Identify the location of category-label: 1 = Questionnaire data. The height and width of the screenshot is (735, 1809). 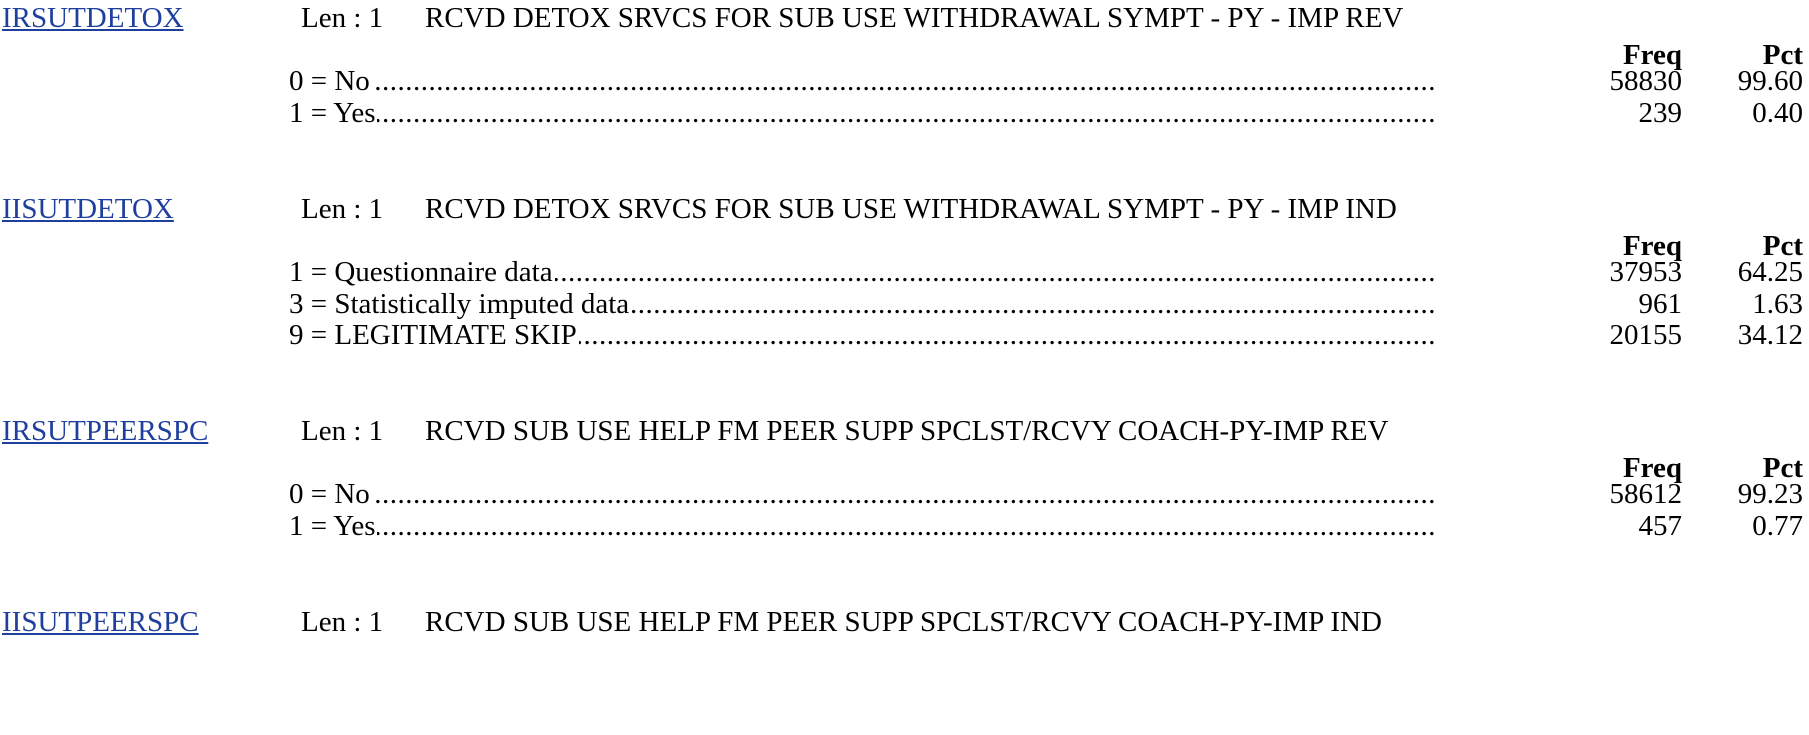
(422, 272).